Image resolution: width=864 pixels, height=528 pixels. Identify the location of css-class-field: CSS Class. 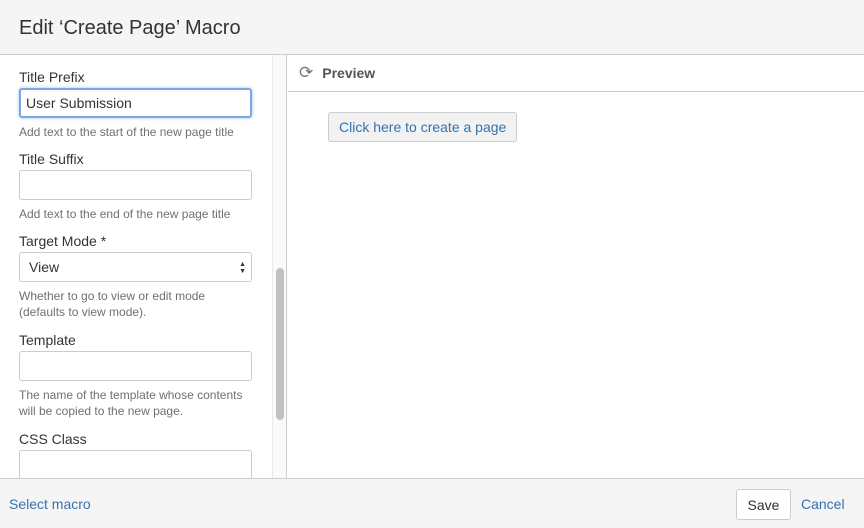
(135, 454).